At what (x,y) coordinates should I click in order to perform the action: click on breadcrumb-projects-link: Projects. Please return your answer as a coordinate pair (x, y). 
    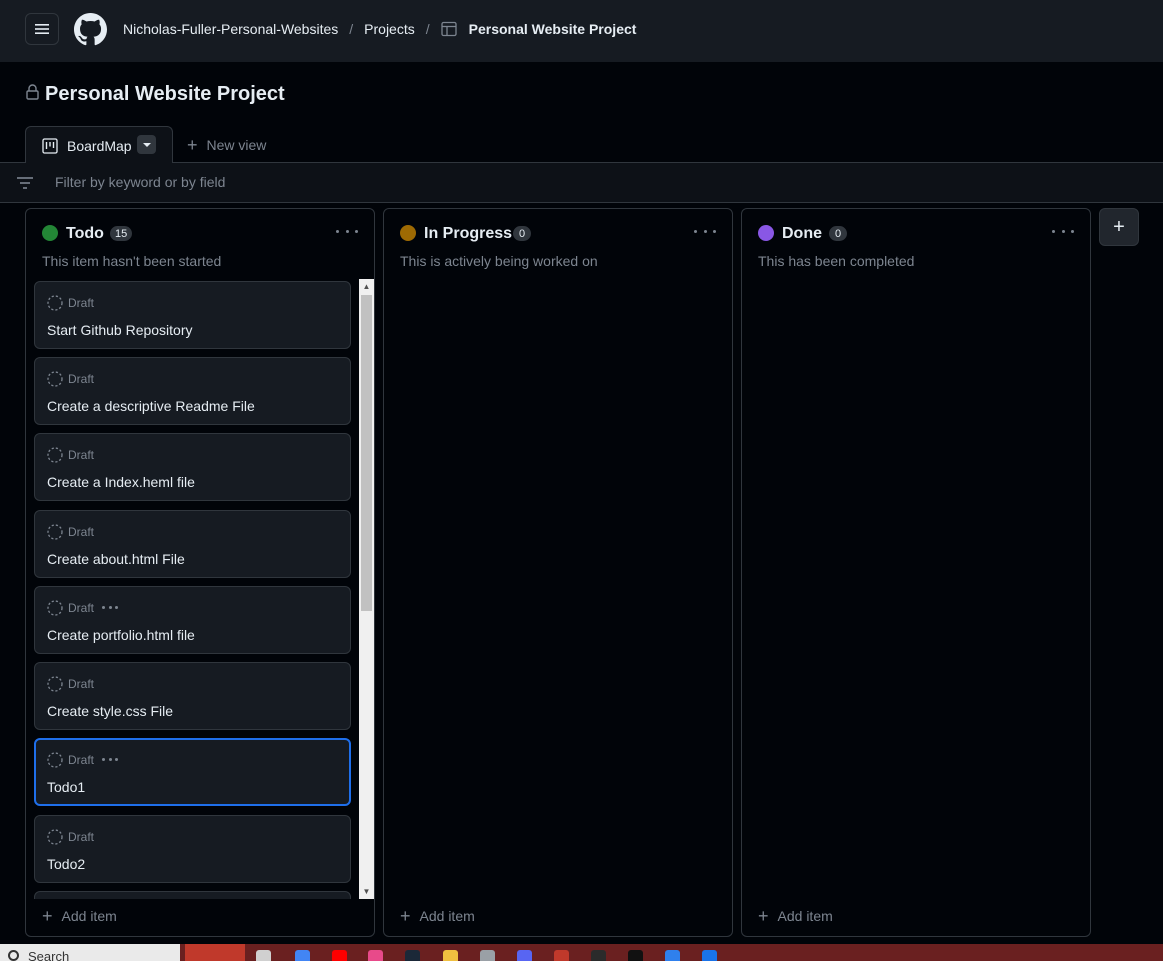
    Looking at the image, I should click on (389, 29).